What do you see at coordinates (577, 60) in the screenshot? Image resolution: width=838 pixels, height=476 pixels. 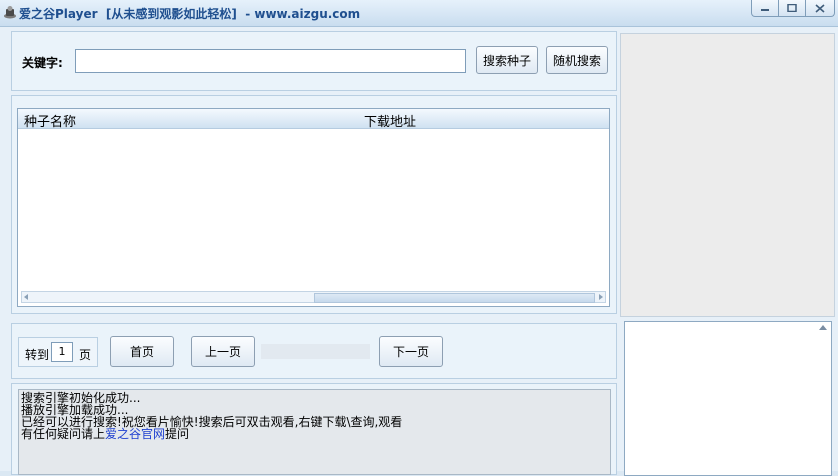 I see `random-search-button: 随机搜索` at bounding box center [577, 60].